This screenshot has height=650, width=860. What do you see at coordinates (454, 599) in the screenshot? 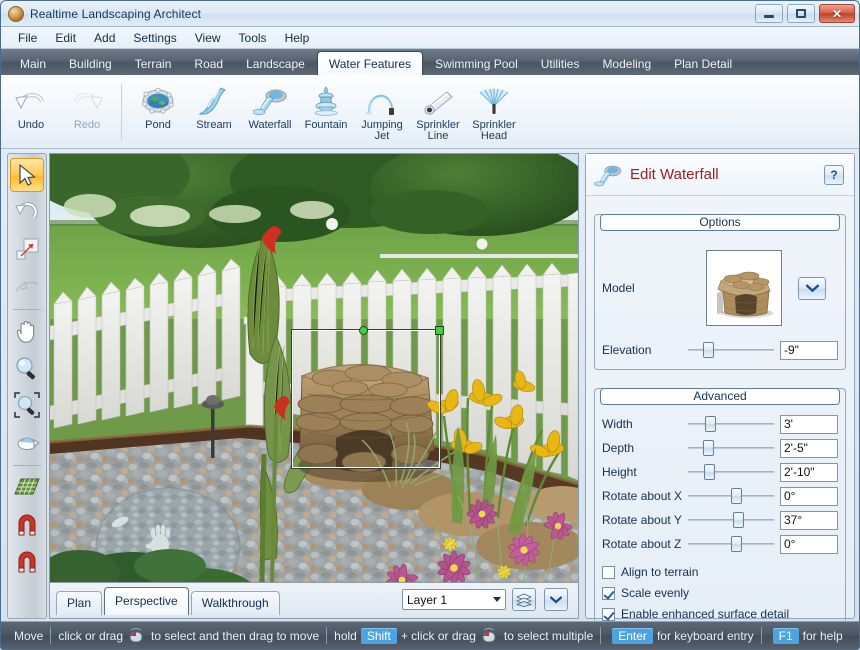
I see `layer-dropdown: Layer 1` at bounding box center [454, 599].